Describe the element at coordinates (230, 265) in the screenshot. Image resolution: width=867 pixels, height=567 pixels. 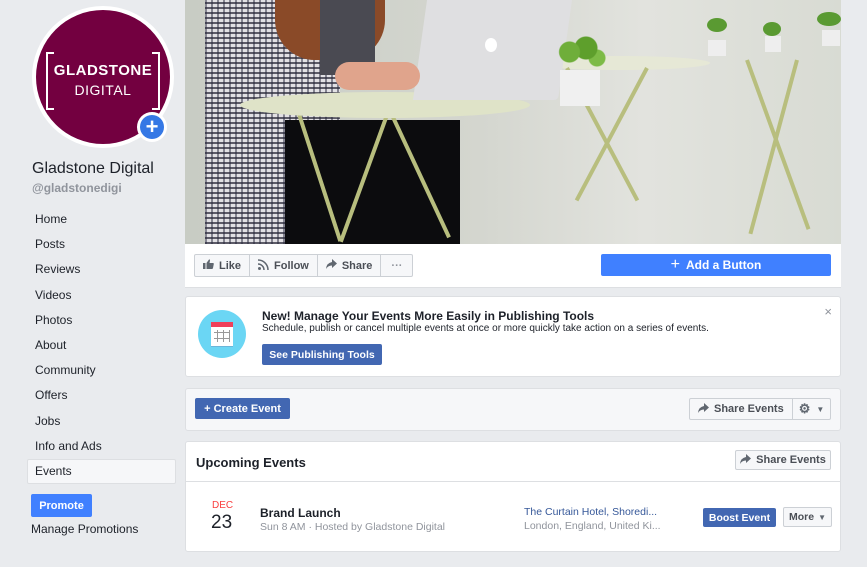
I see `like-label: Like` at that location.